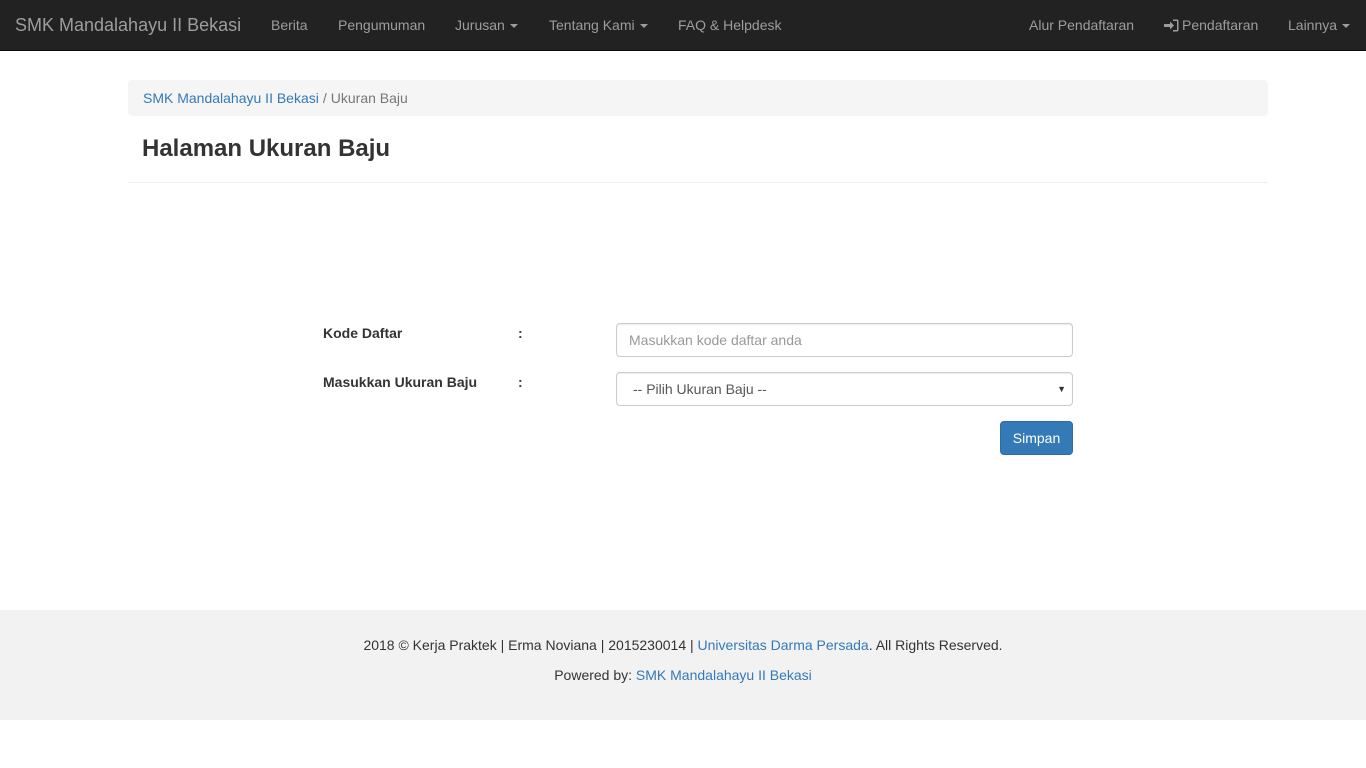  I want to click on kode-daftar-input, so click(844, 340).